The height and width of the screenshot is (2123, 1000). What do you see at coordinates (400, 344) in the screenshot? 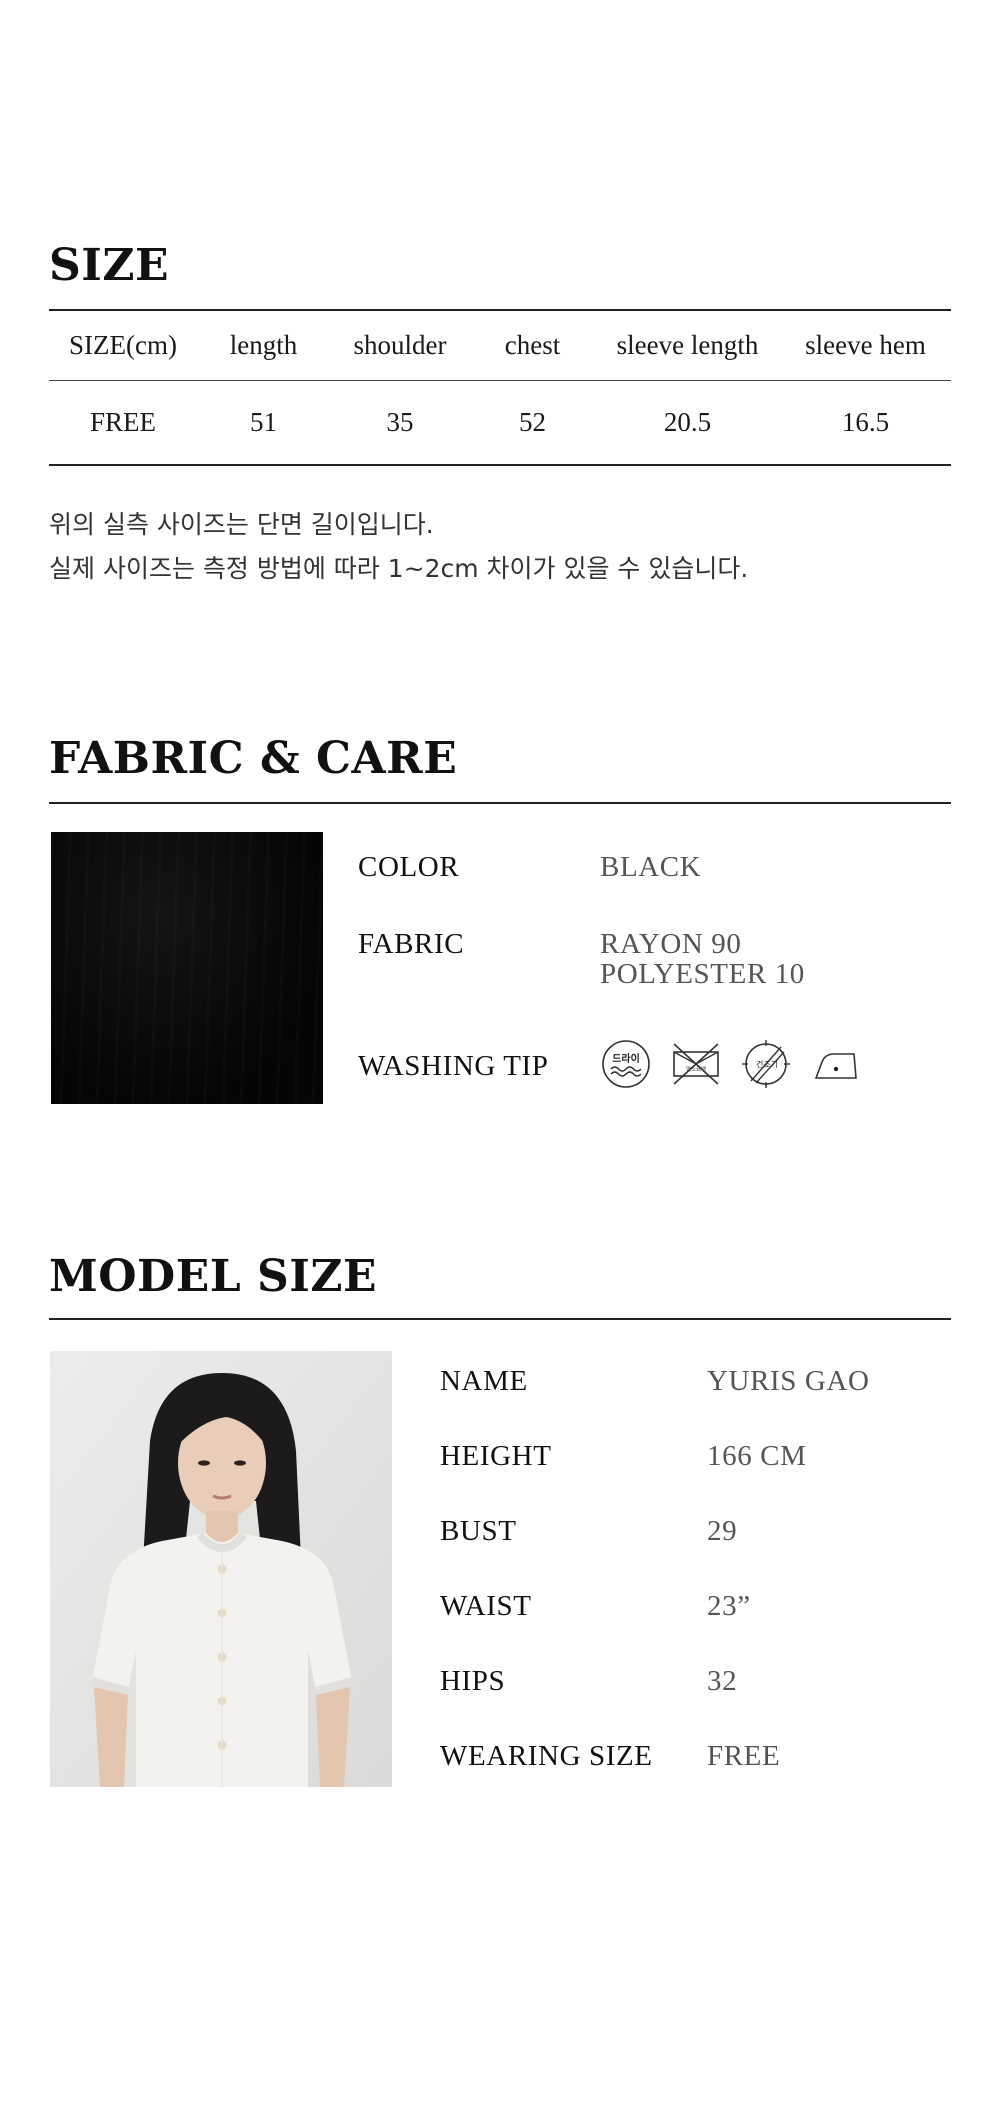
I see `header-shoulder: shoulder` at bounding box center [400, 344].